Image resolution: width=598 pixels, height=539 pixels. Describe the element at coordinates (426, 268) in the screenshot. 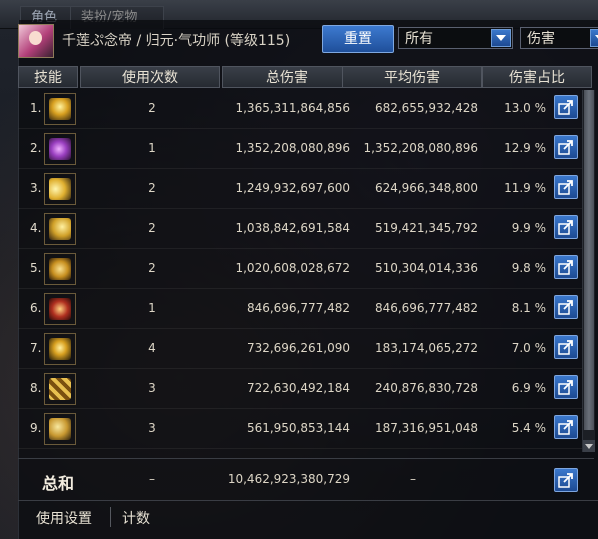

I see `row-average-damage: 510,304,014,336` at that location.